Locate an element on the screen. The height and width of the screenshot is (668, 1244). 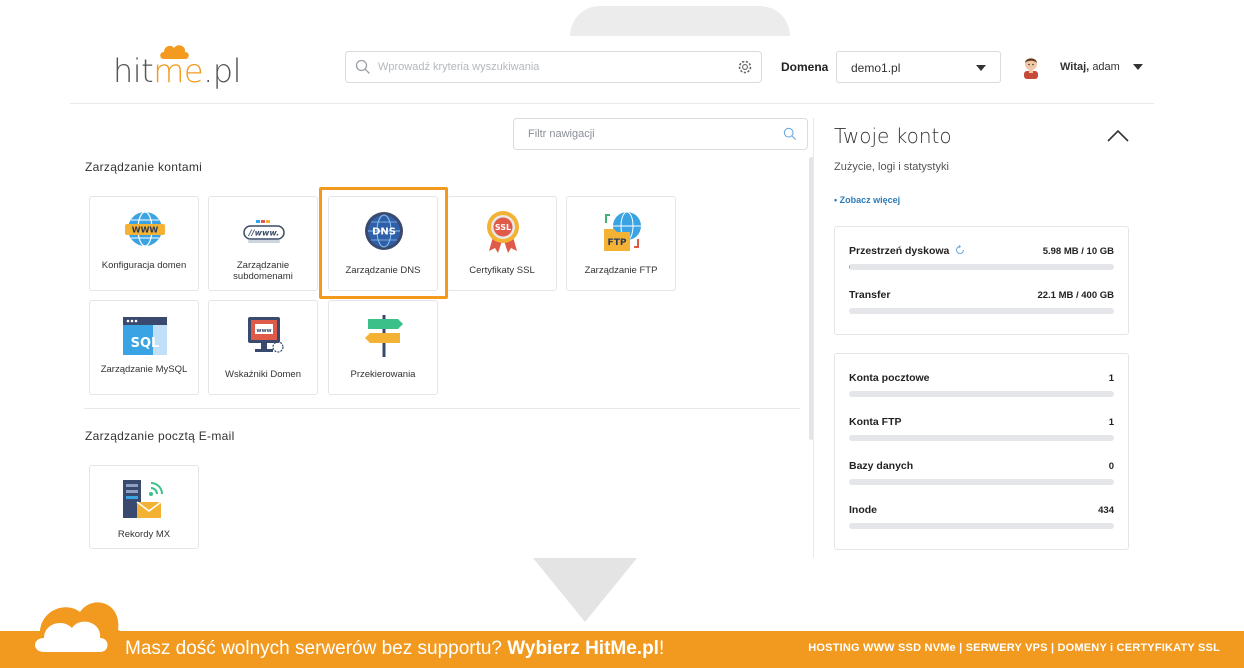
highlight-frame-dns is located at coordinates (383, 243).